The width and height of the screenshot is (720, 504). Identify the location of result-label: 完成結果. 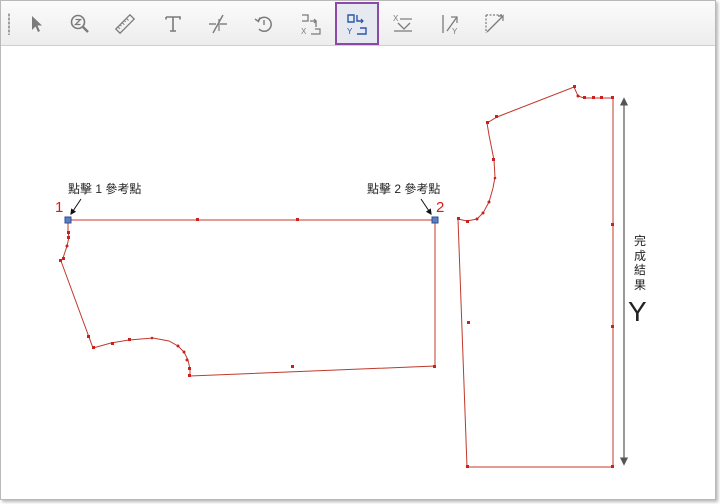
(639, 263).